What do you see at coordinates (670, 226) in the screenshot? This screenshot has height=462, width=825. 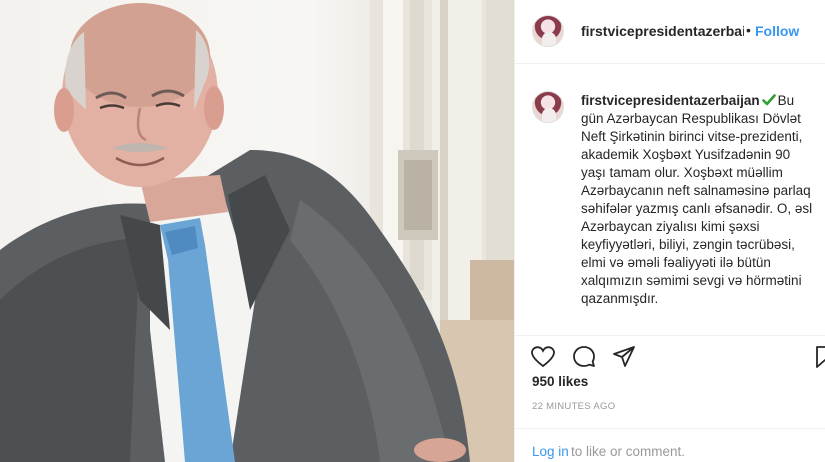 I see `caption-line: Azərbaycan ziyalısı kimi şəxsi` at bounding box center [670, 226].